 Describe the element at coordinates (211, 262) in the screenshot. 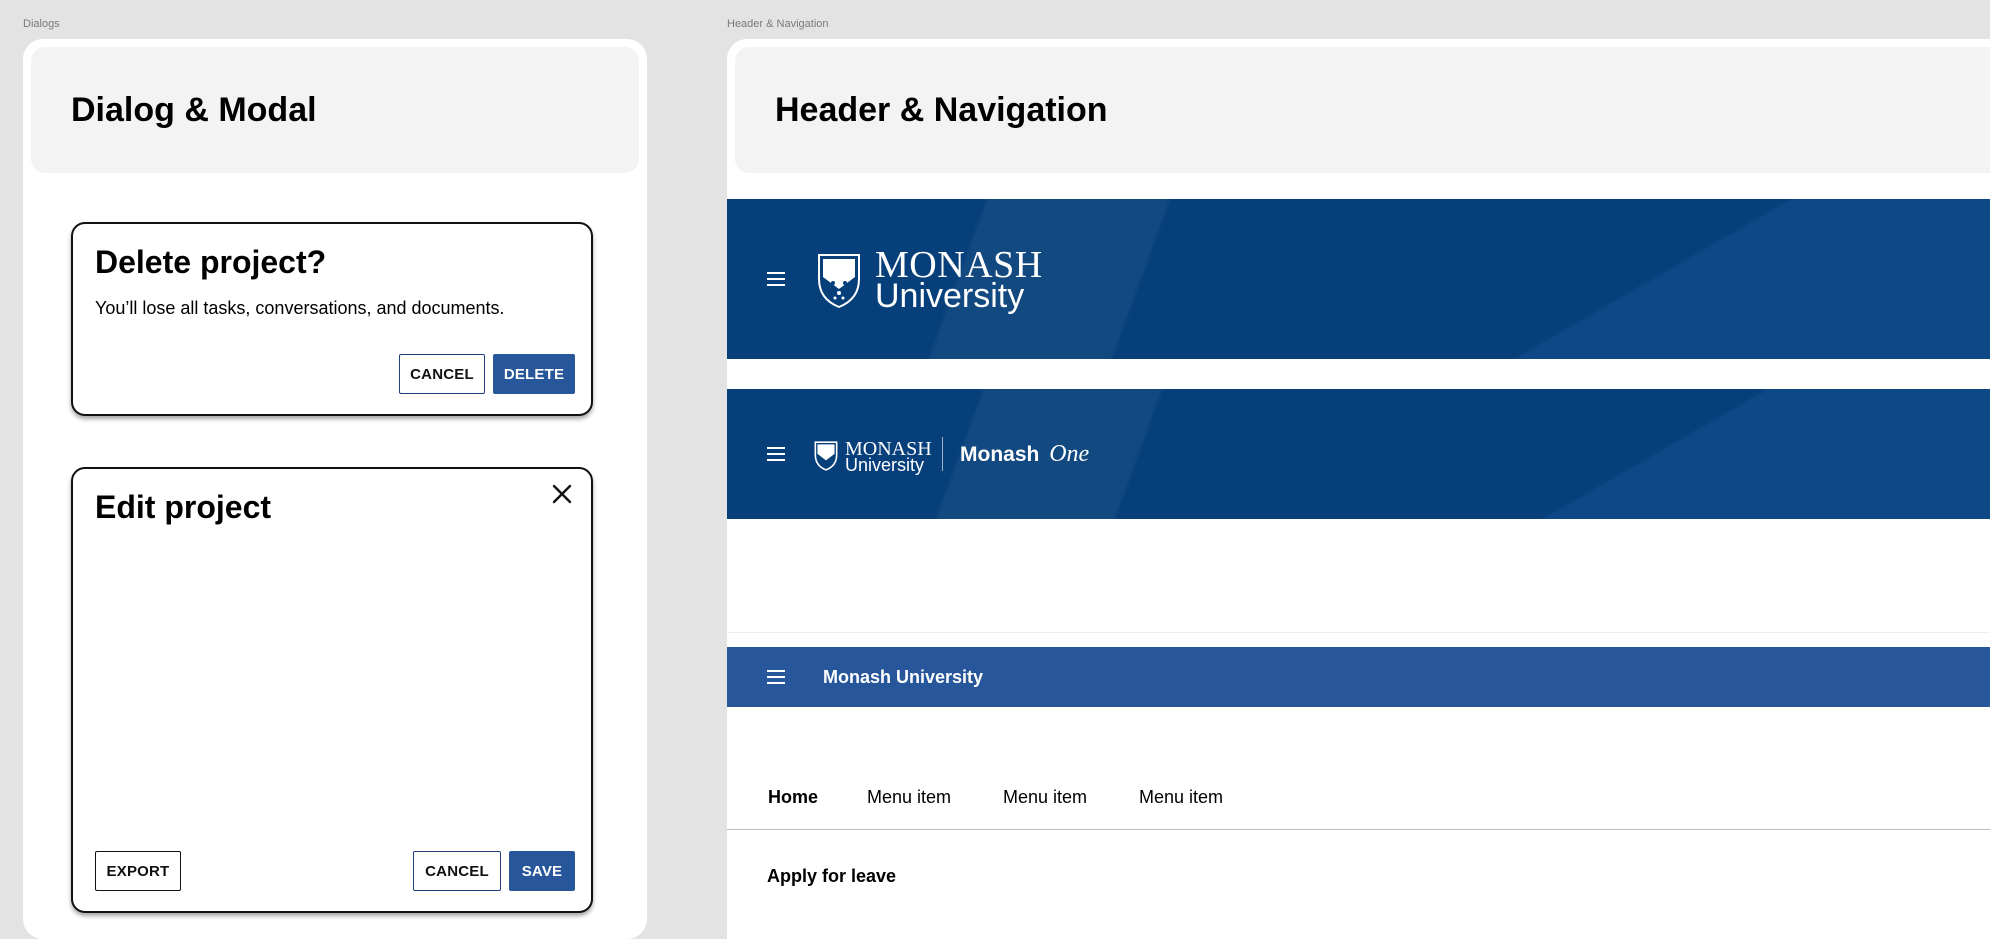

I see `dialog-title: Delete project?` at that location.